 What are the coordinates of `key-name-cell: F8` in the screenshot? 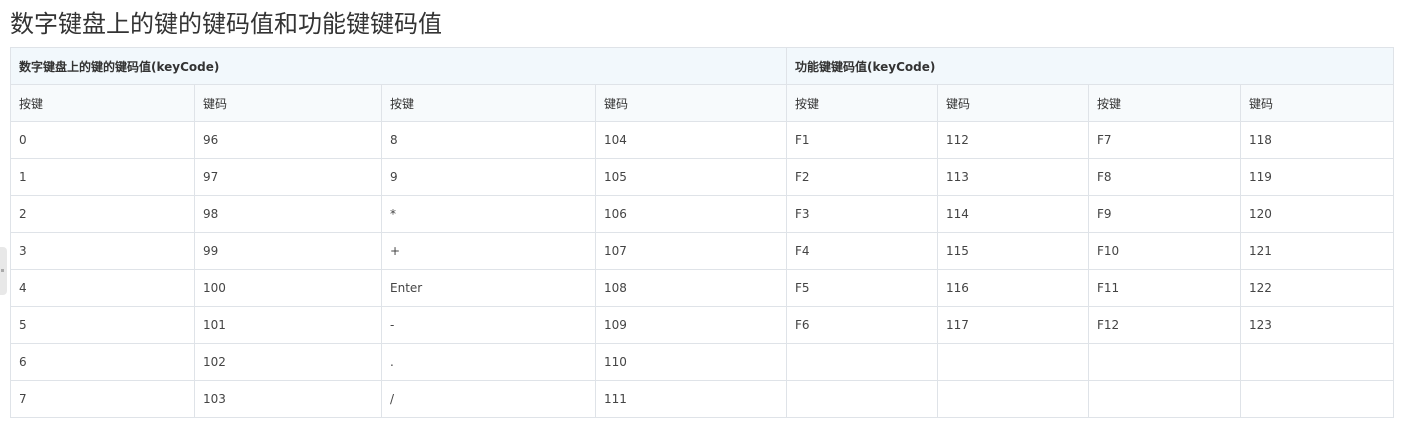 It's located at (1164, 177).